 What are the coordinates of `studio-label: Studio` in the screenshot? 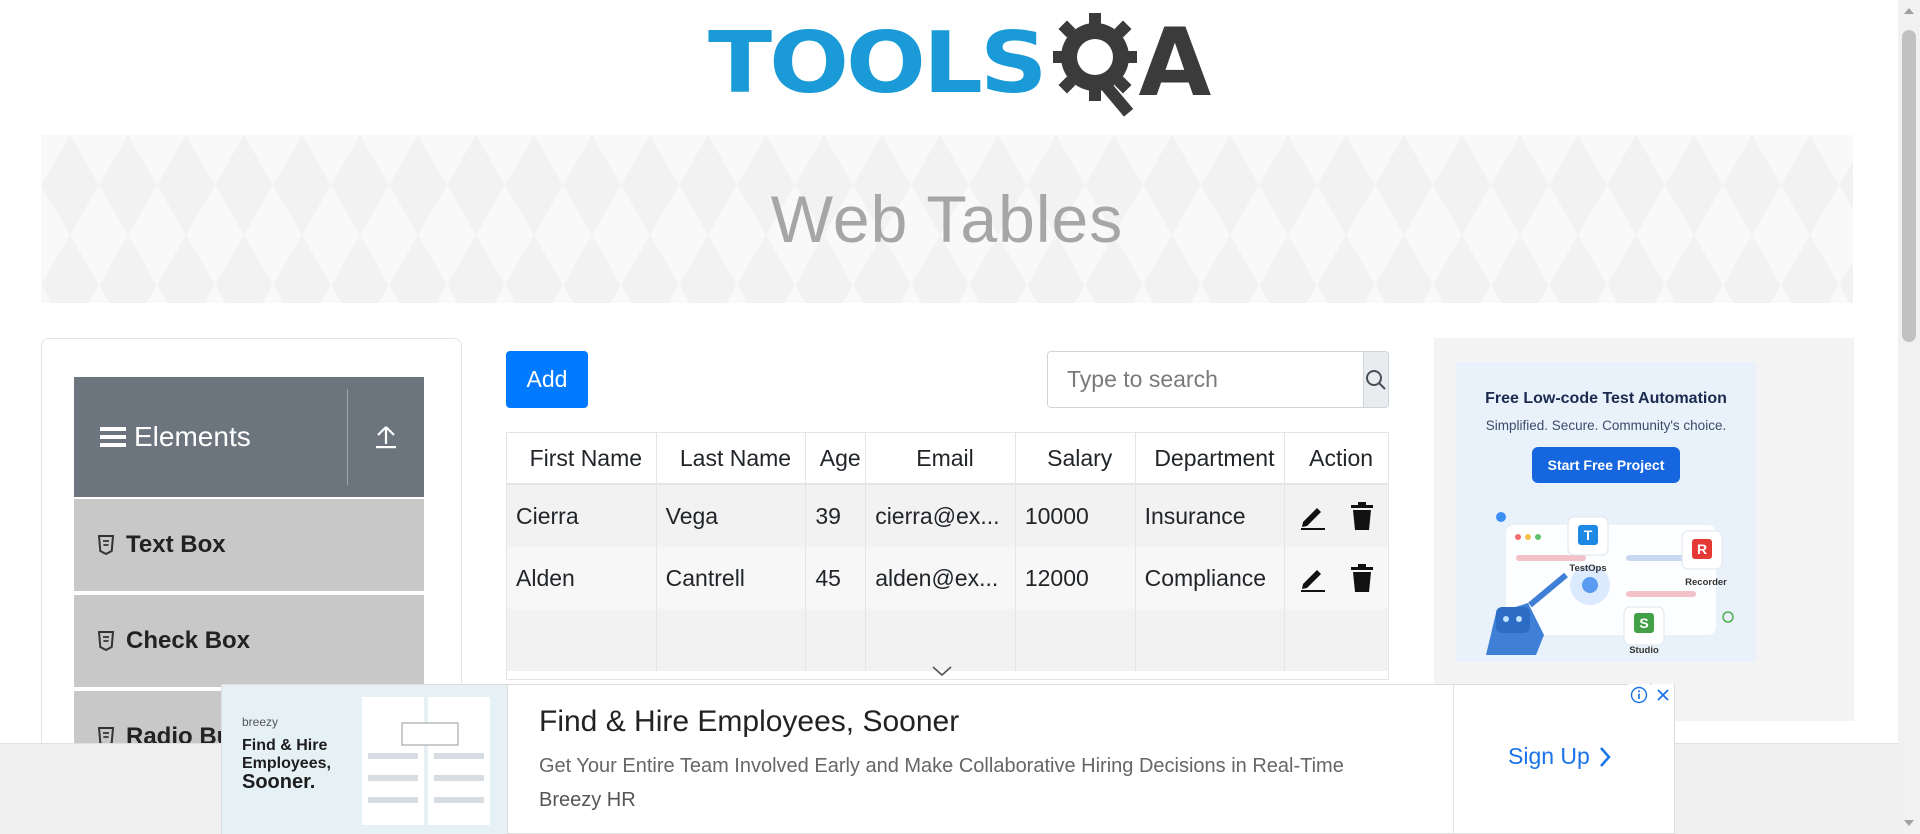 It's located at (1644, 650).